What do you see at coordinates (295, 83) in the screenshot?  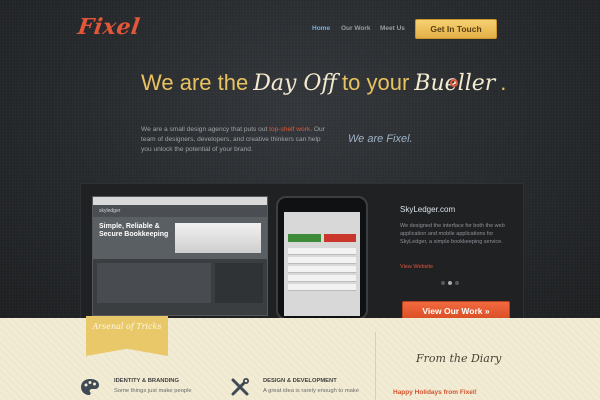 I see `headline-day-off: Day Off` at bounding box center [295, 83].